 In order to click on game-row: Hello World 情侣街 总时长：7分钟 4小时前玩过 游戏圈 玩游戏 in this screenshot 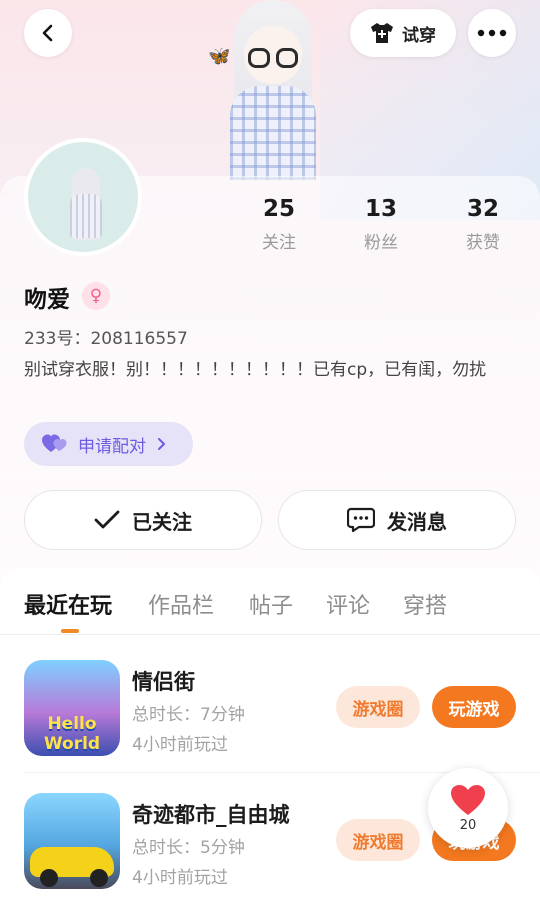, I will do `click(270, 720)`.